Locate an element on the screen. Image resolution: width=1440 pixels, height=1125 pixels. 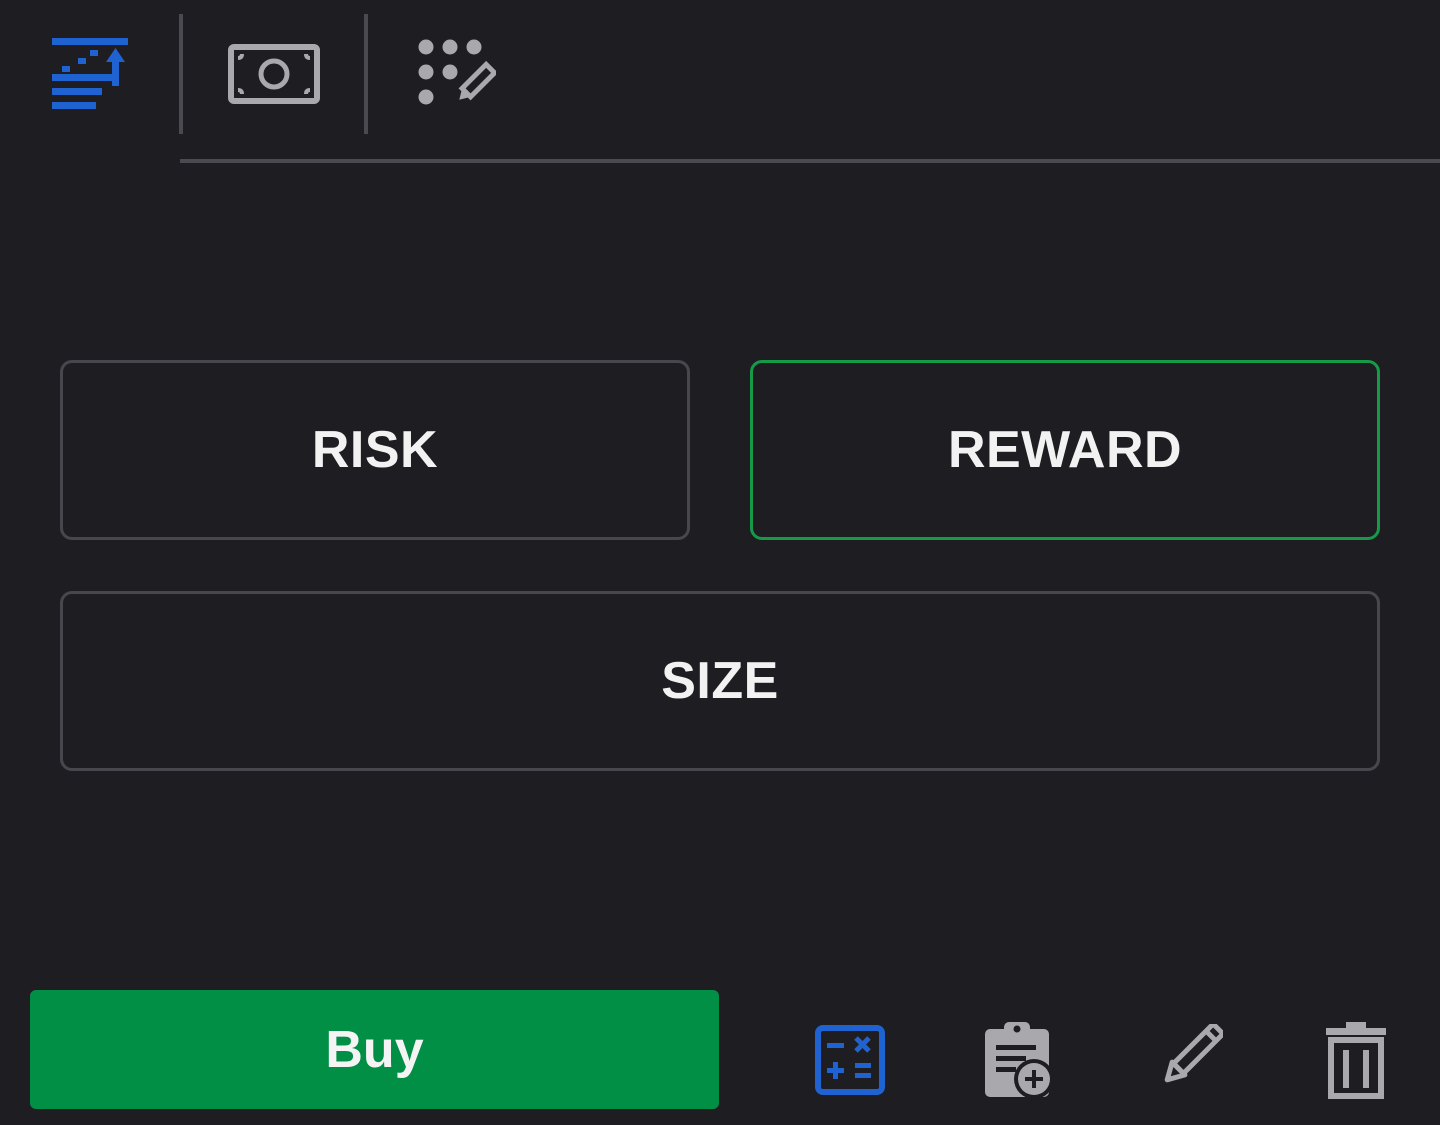
trash-icon is located at coordinates (1356, 1060).